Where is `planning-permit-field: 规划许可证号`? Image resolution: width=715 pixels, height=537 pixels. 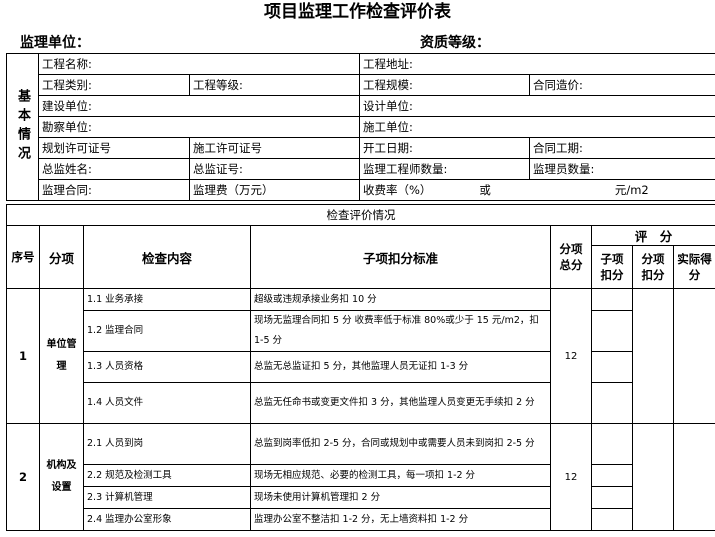
planning-permit-field: 规划许可证号 is located at coordinates (114, 148).